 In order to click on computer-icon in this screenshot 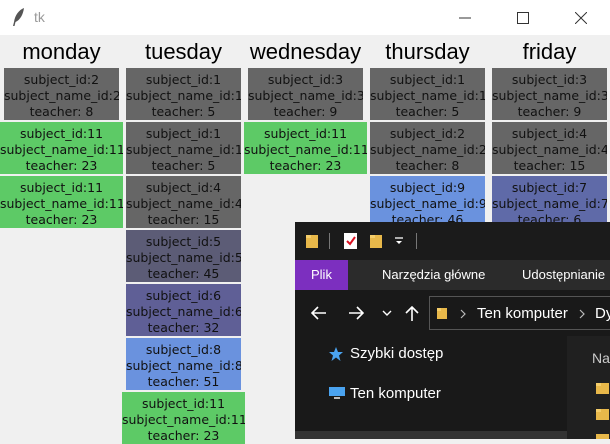, I will do `click(337, 393)`.